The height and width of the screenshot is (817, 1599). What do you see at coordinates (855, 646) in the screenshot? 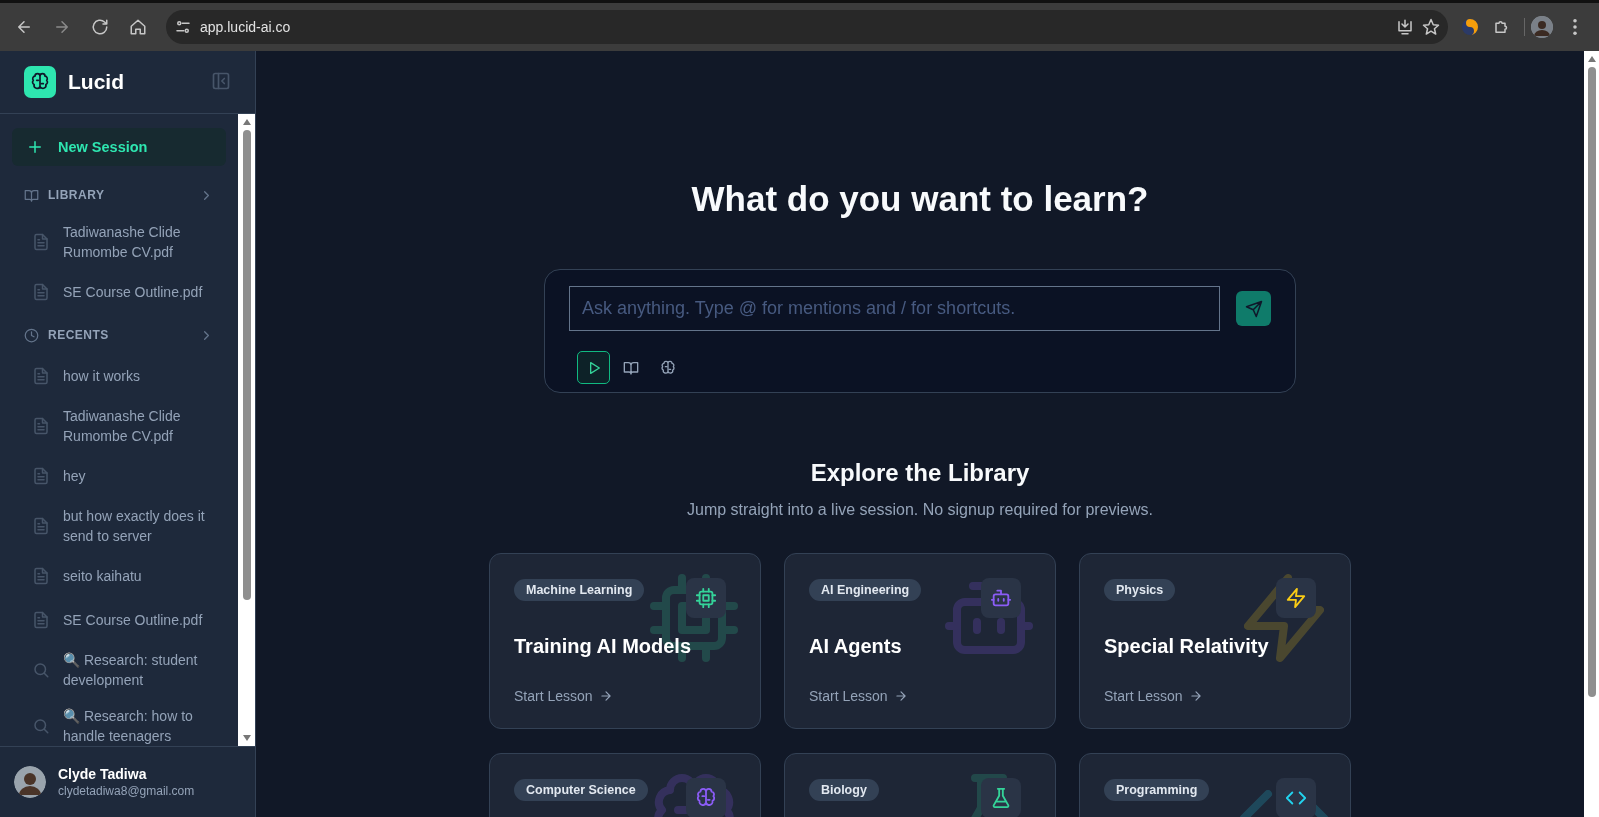
I see `card-title: AI Agents` at bounding box center [855, 646].